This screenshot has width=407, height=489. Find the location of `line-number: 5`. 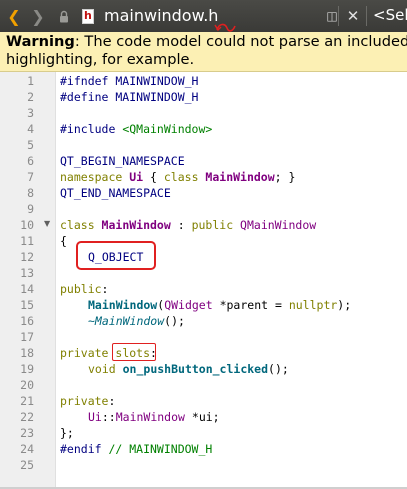

line-number: 5 is located at coordinates (30, 145).